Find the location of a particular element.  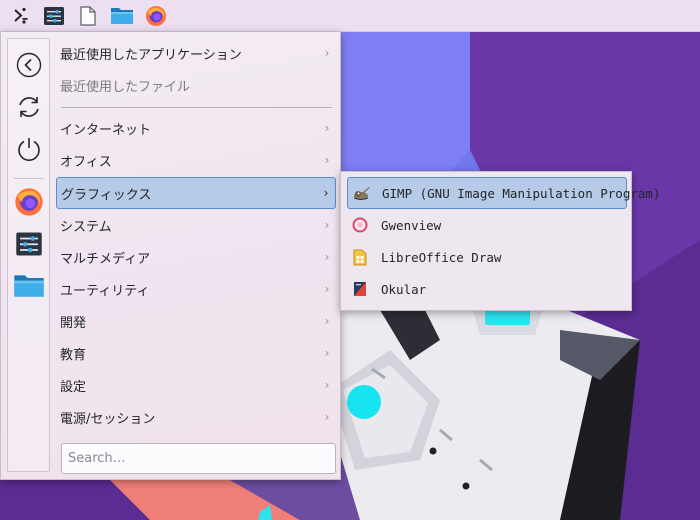

submenu-item-okular: Okular is located at coordinates (487, 289).